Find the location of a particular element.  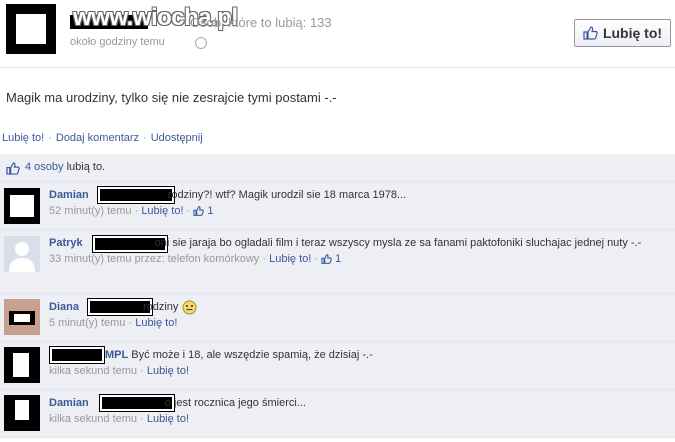

comment-author: Diana is located at coordinates (64, 307).